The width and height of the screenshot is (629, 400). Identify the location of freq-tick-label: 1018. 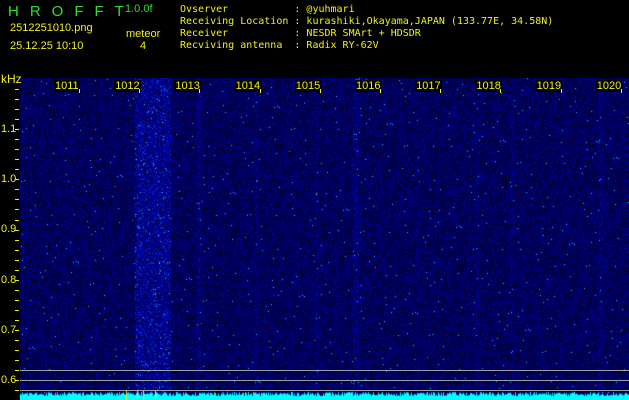
(488, 86).